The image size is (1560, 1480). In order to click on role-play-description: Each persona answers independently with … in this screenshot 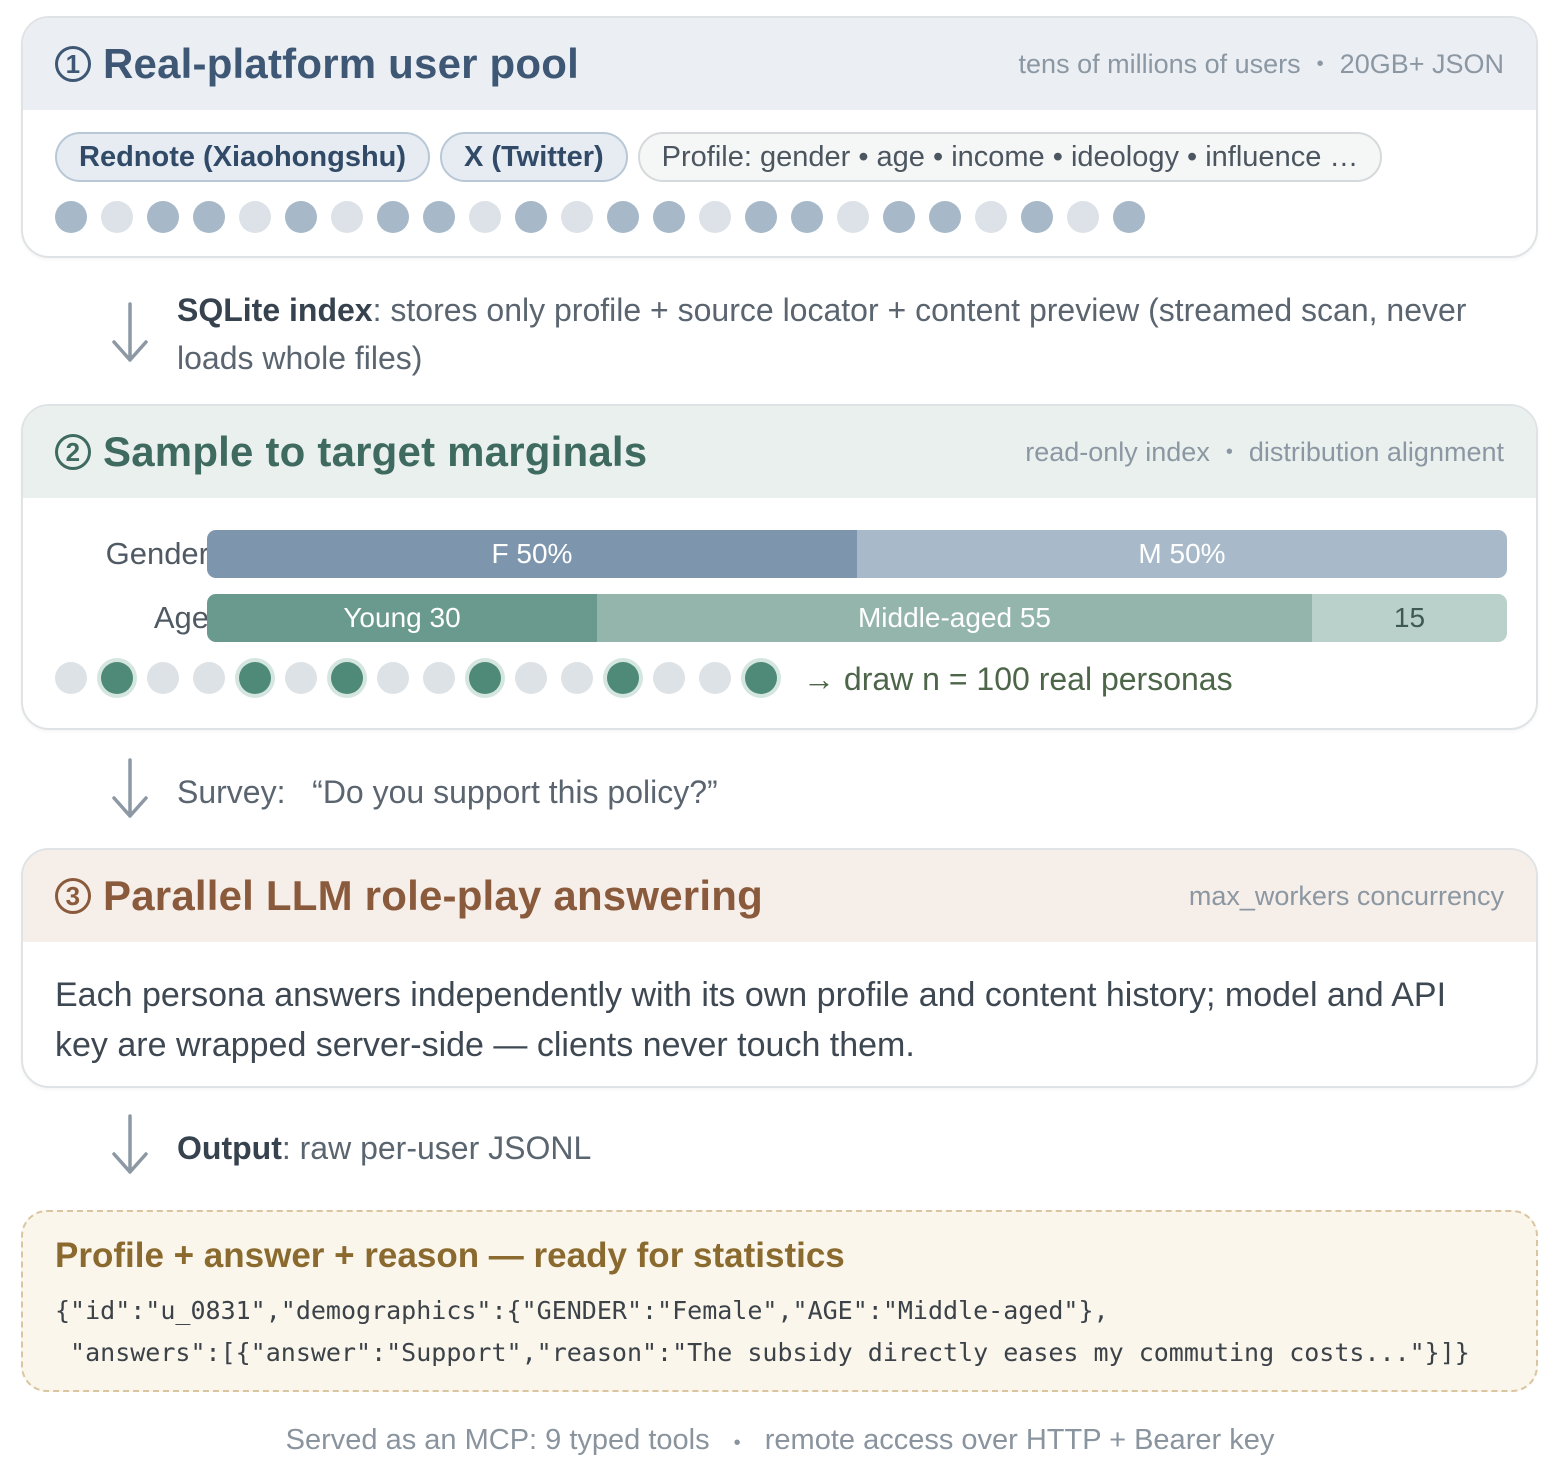, I will do `click(751, 1020)`.